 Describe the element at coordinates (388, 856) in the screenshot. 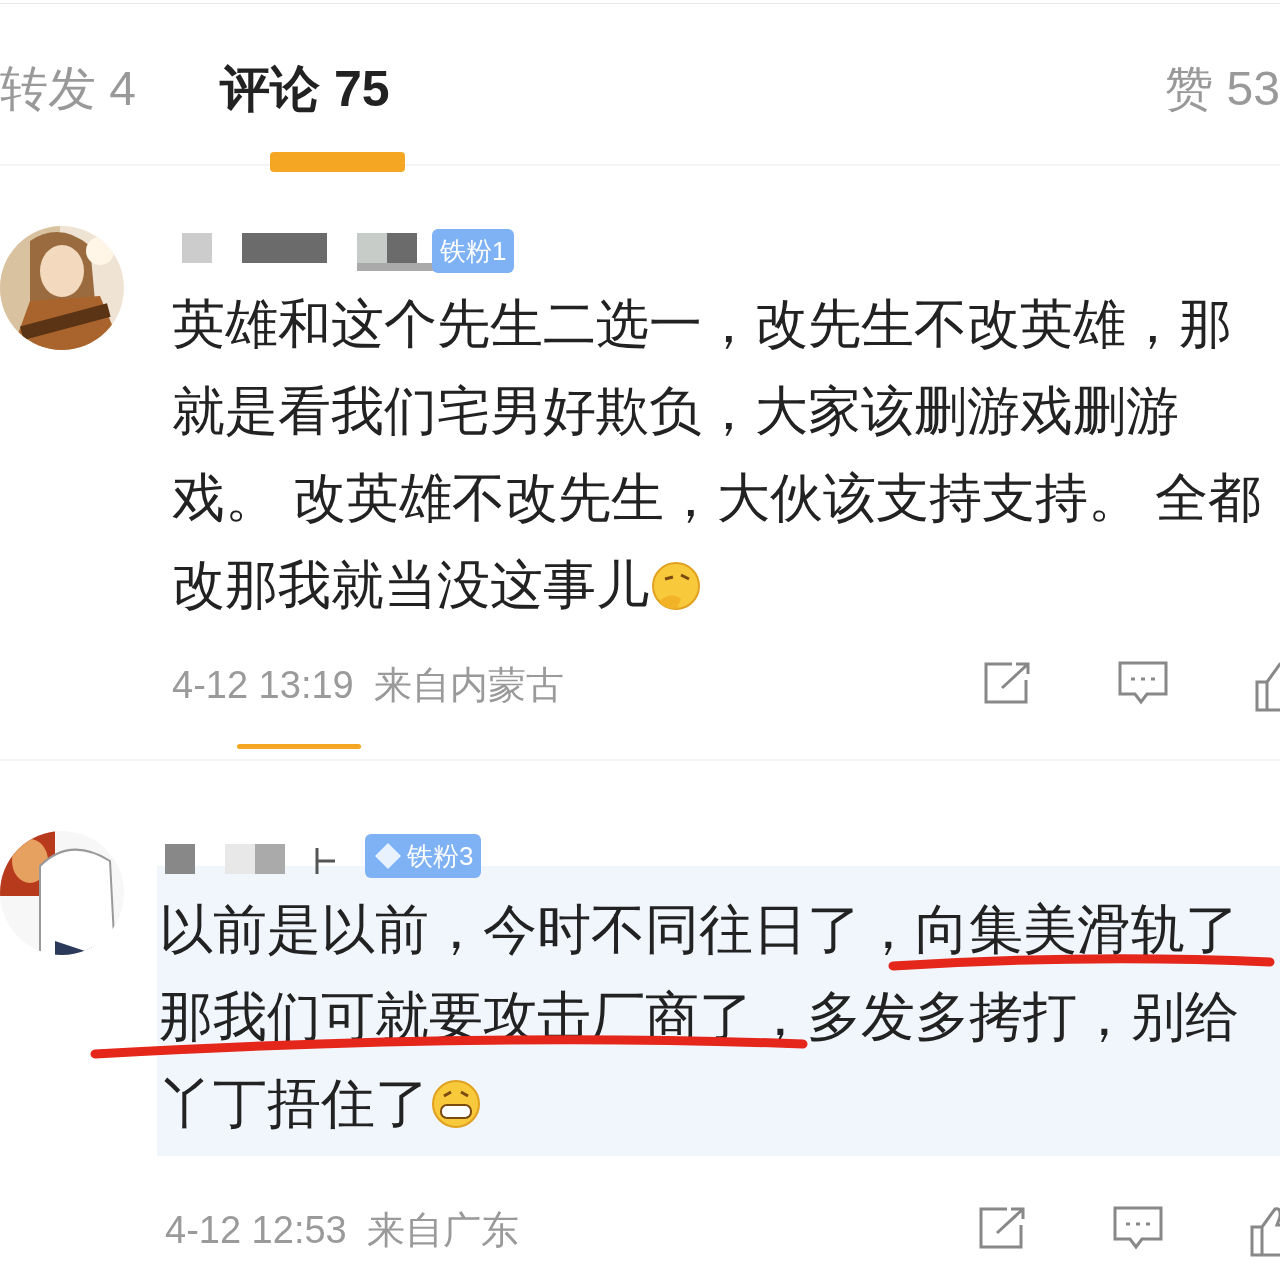

I see `diamond-icon` at that location.